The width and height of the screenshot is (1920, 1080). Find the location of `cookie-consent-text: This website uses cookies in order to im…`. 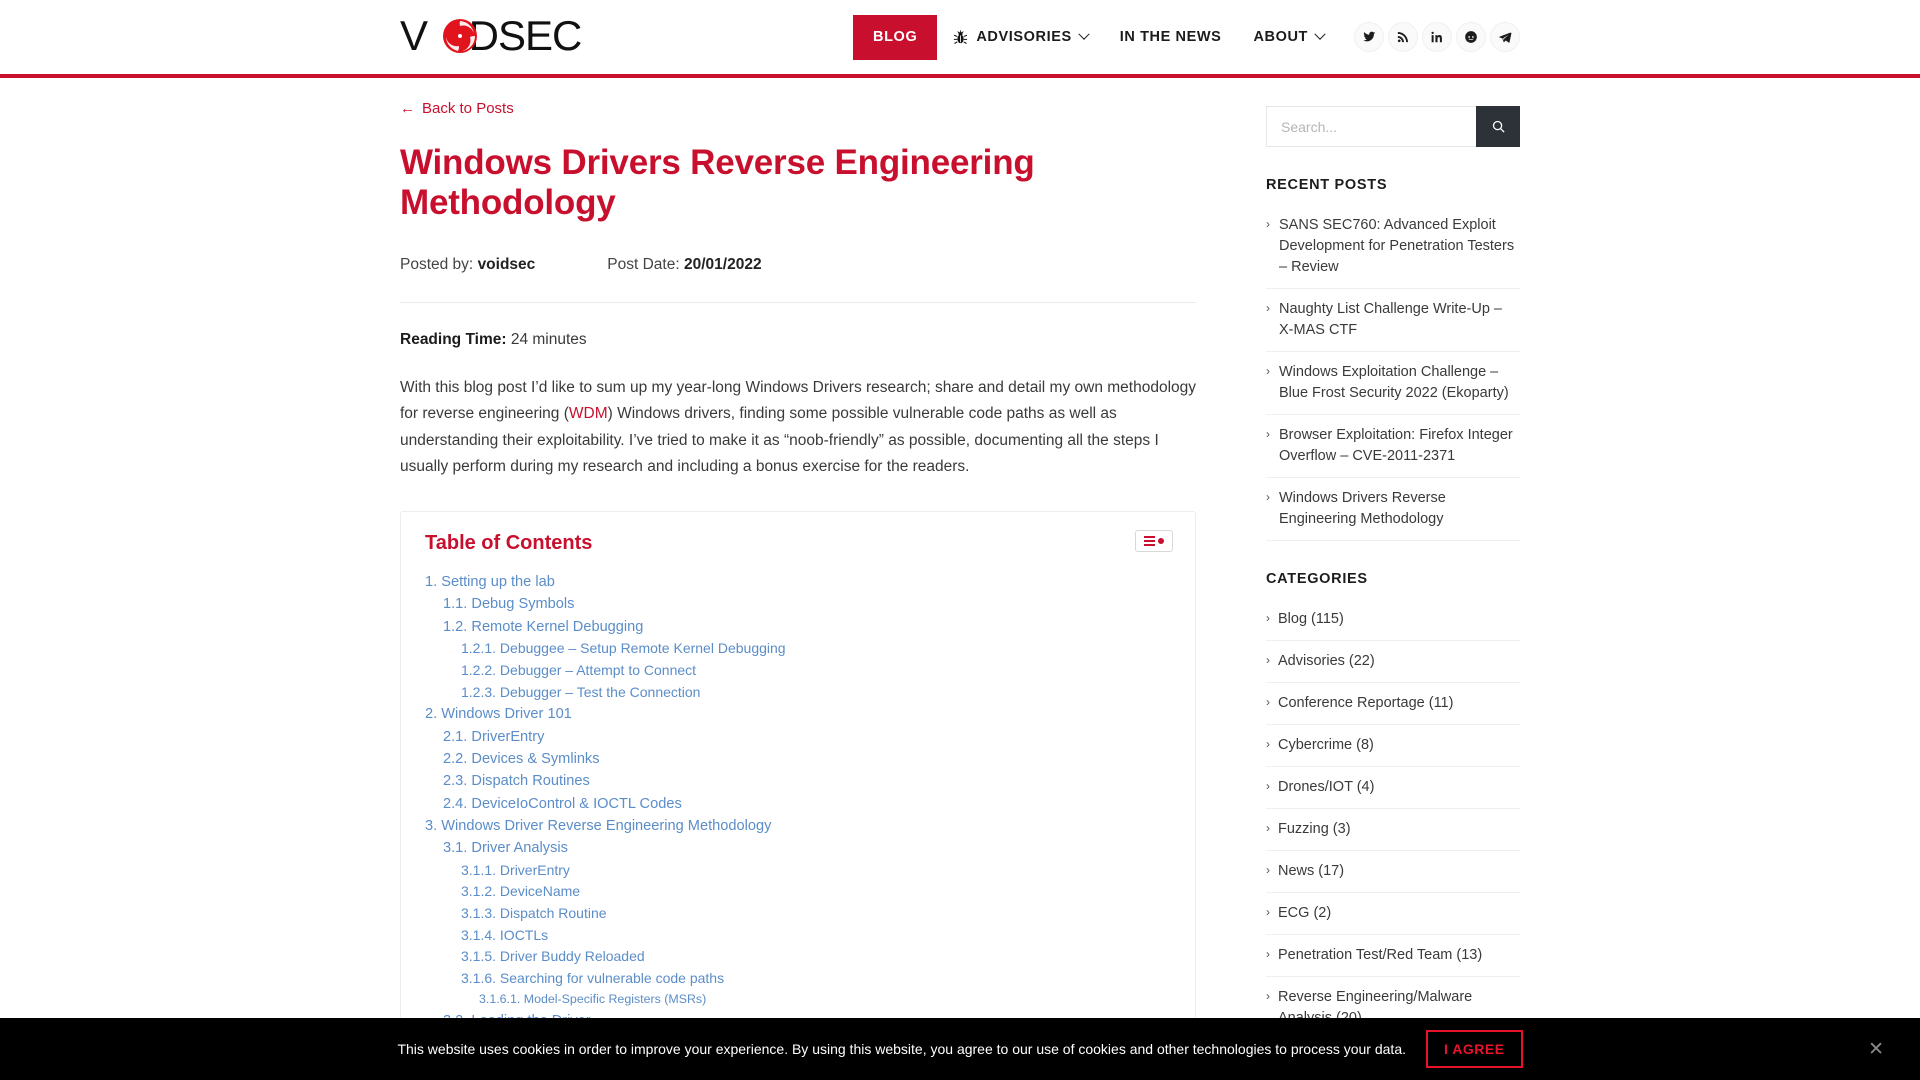

cookie-consent-text: This website uses cookies in order to im… is located at coordinates (901, 1049).